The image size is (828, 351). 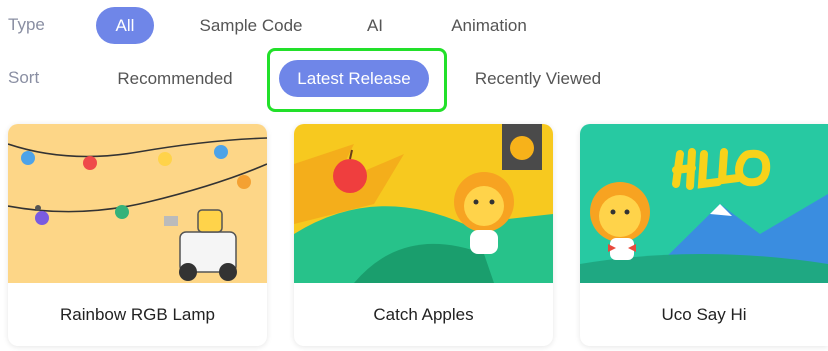 What do you see at coordinates (375, 25) in the screenshot?
I see `type-chip-ai: AI` at bounding box center [375, 25].